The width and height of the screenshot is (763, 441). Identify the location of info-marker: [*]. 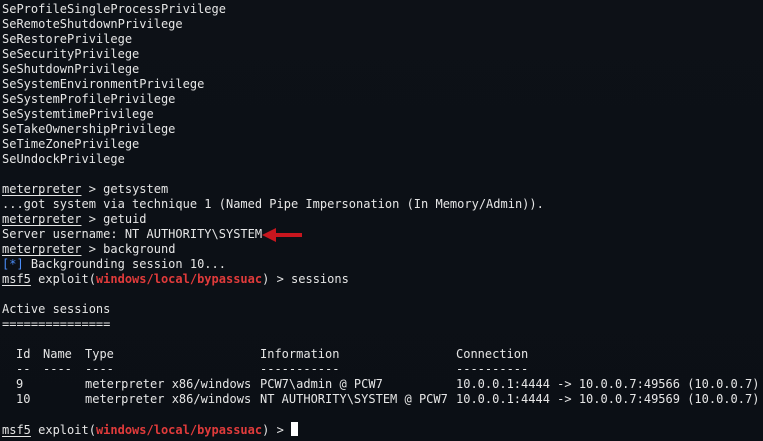
(13, 264).